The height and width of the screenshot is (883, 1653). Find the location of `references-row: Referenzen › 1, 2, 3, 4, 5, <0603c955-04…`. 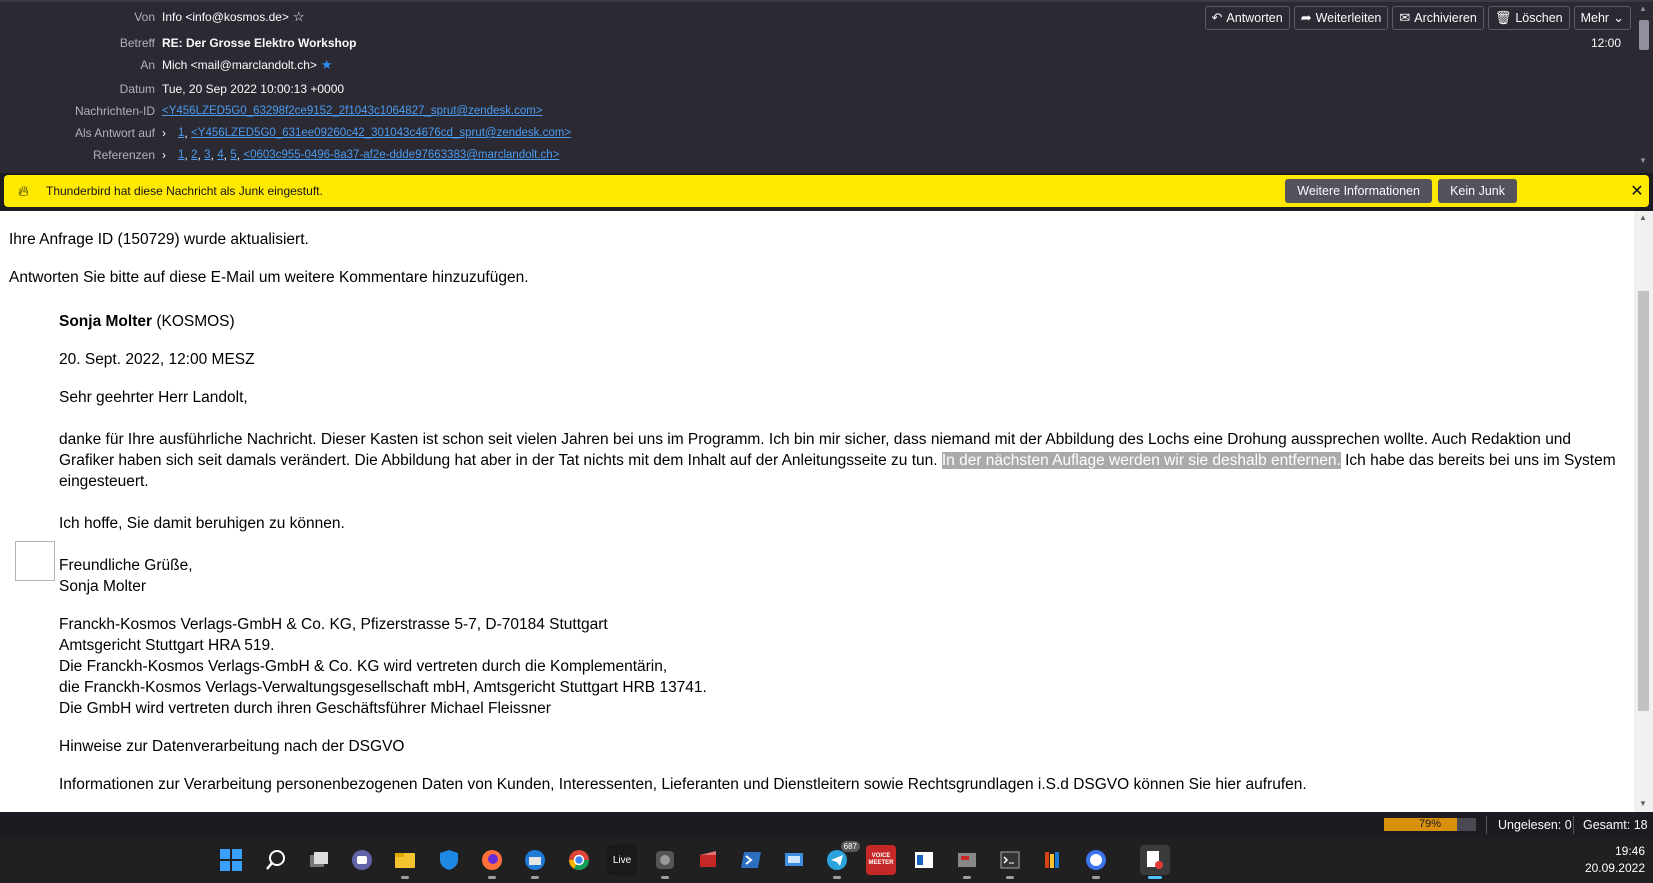

references-row: Referenzen › 1, 2, 3, 4, 5, <0603c955-04… is located at coordinates (279, 155).